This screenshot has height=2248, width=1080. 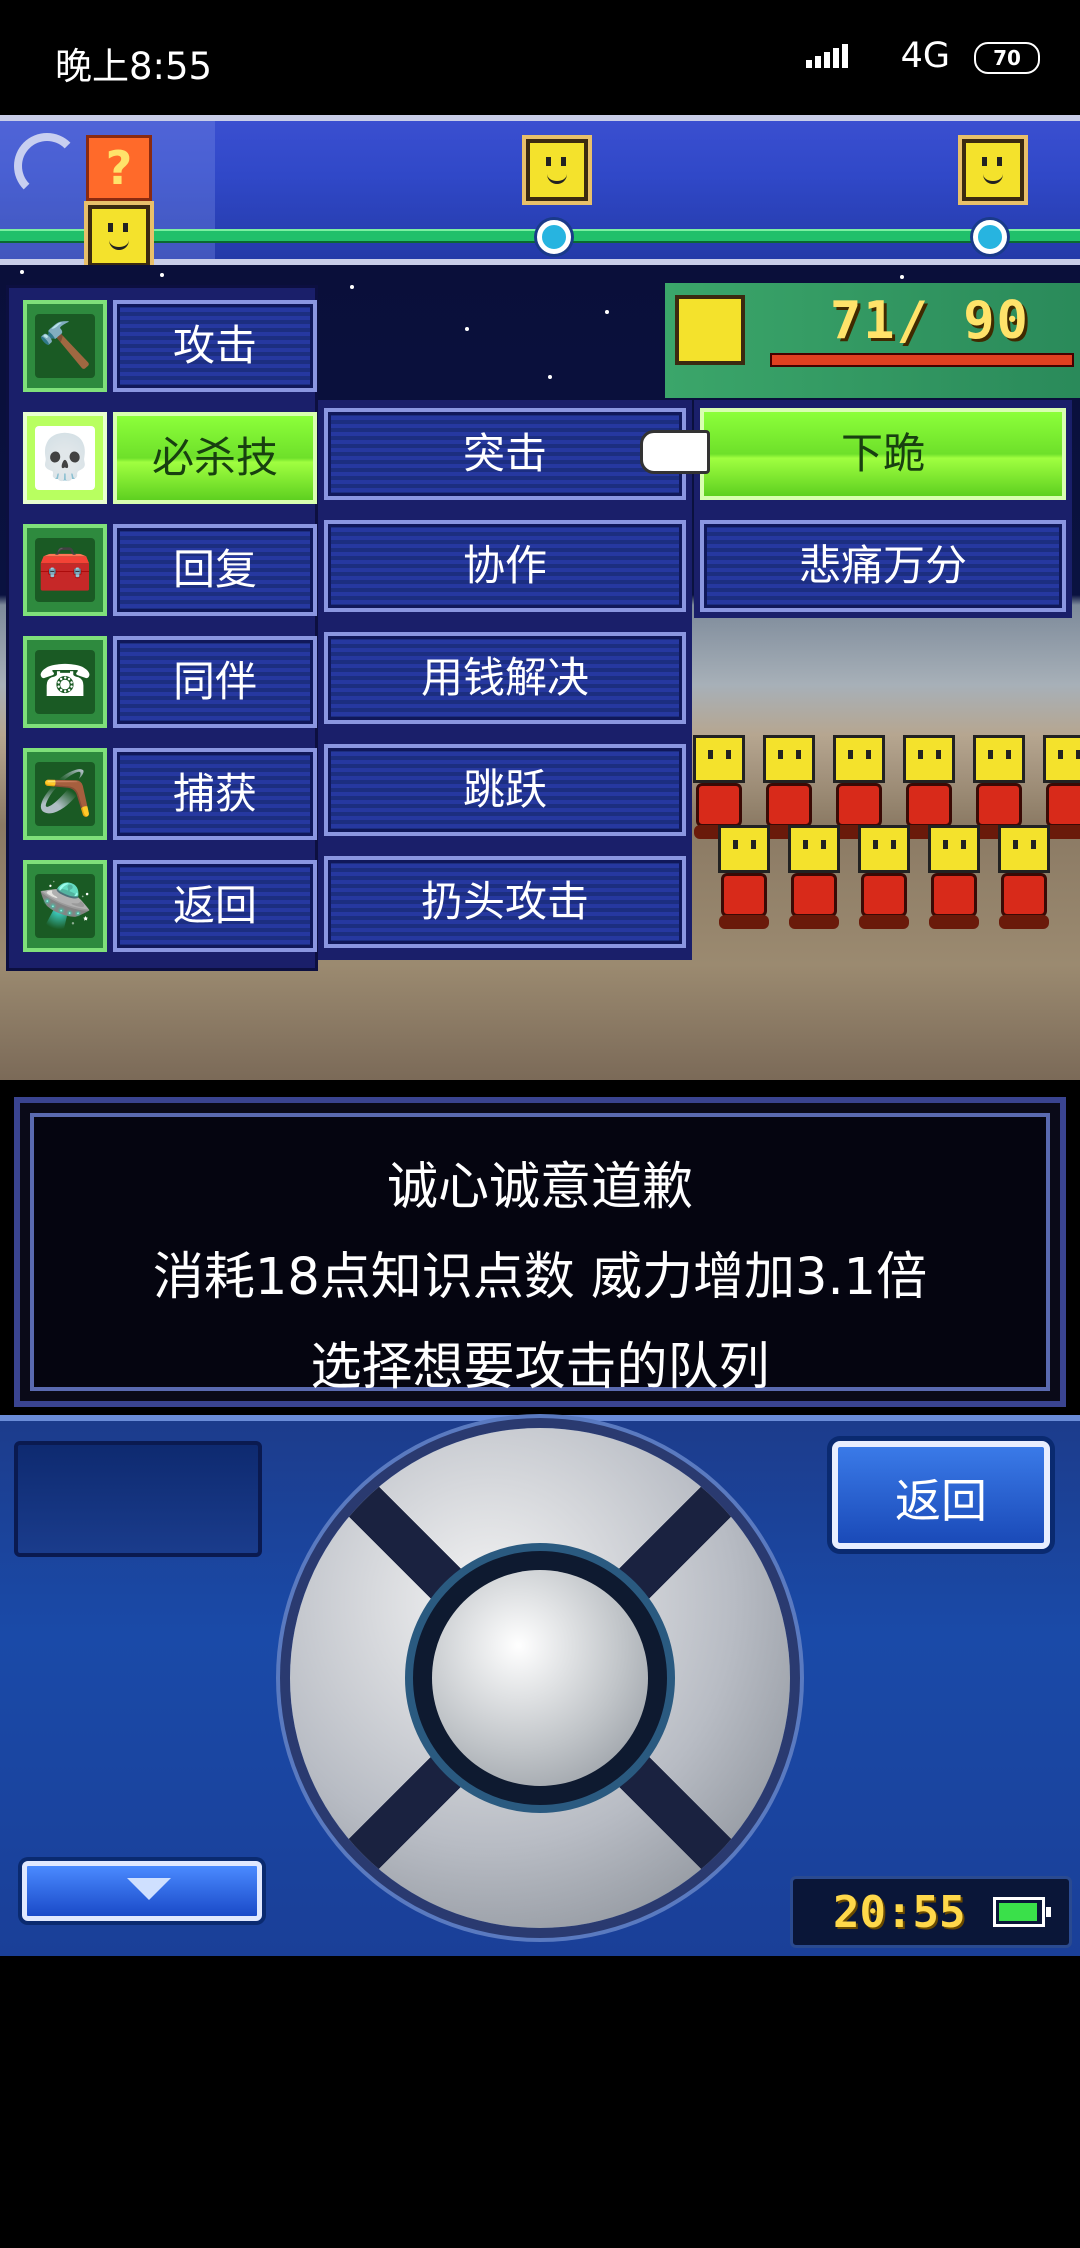 I want to click on capture-button: 捕获, so click(x=215, y=794).